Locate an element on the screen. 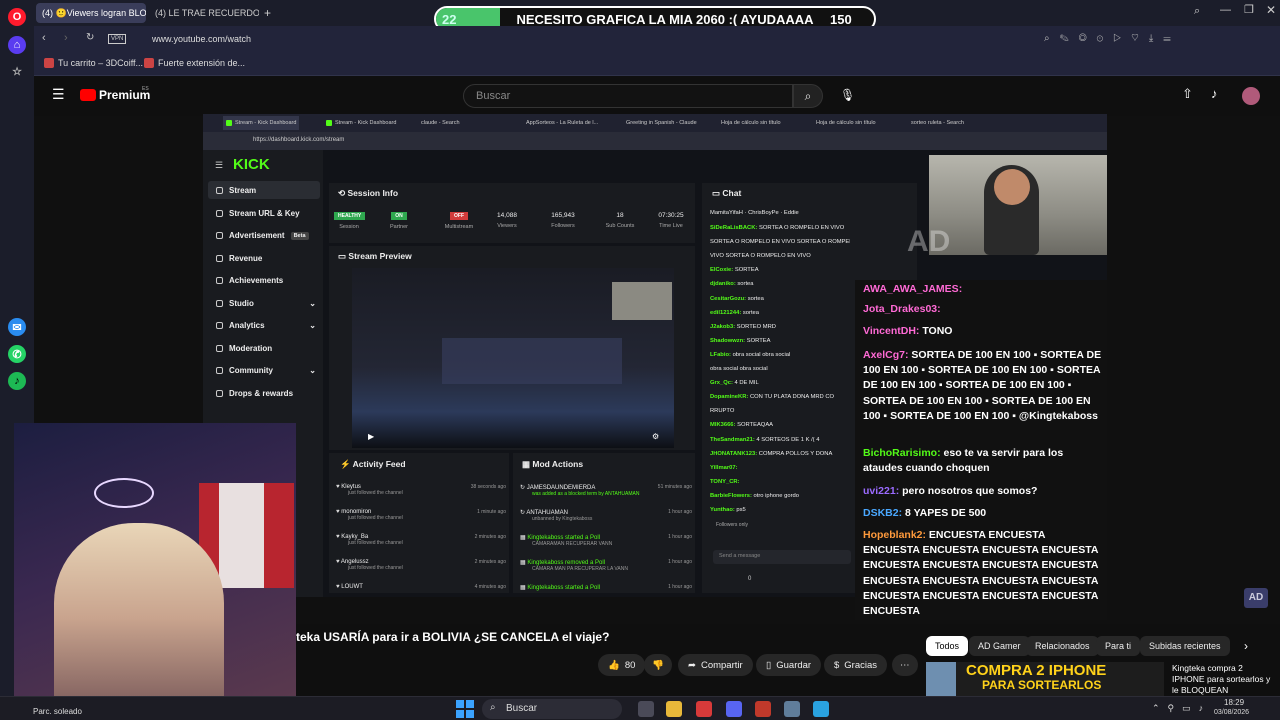 The width and height of the screenshot is (1280, 720). back-icon: ‹ is located at coordinates (44, 38).